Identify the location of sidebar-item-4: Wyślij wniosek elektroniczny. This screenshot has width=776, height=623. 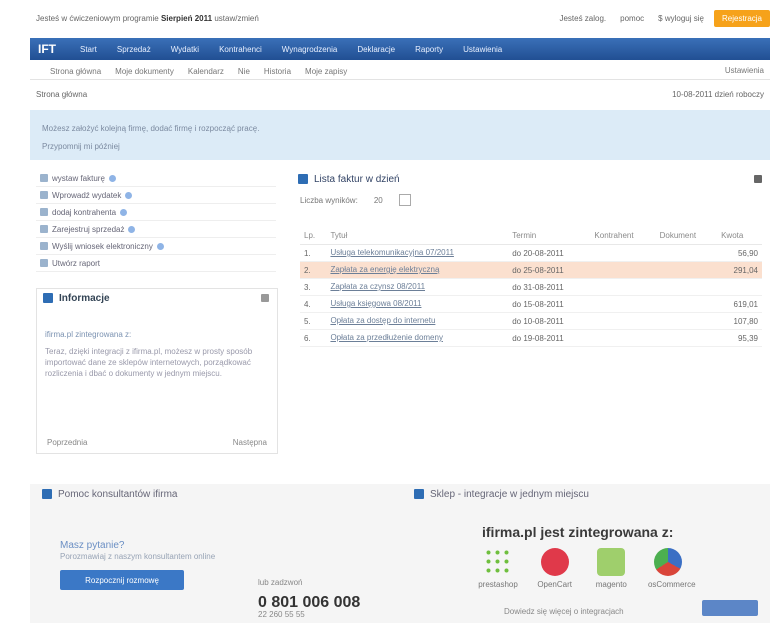
(156, 246).